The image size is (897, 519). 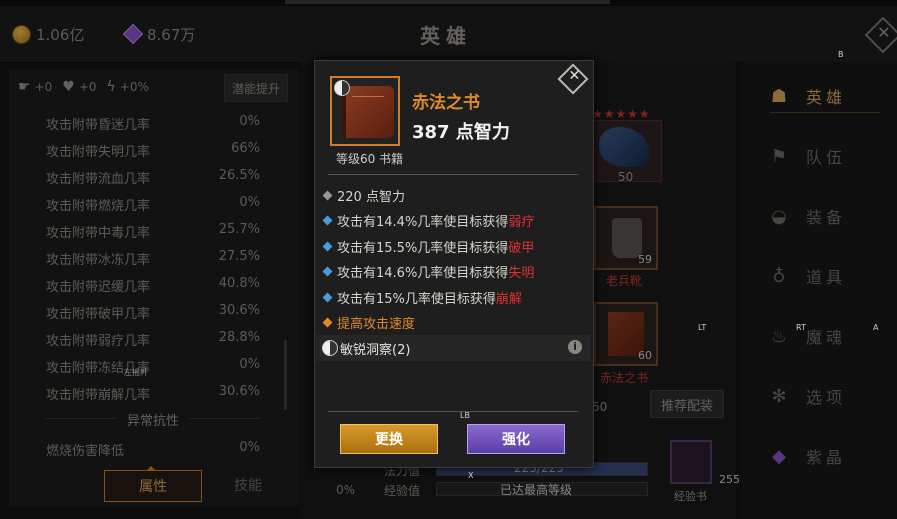 I want to click on close-icon: ✕, so click(x=574, y=76).